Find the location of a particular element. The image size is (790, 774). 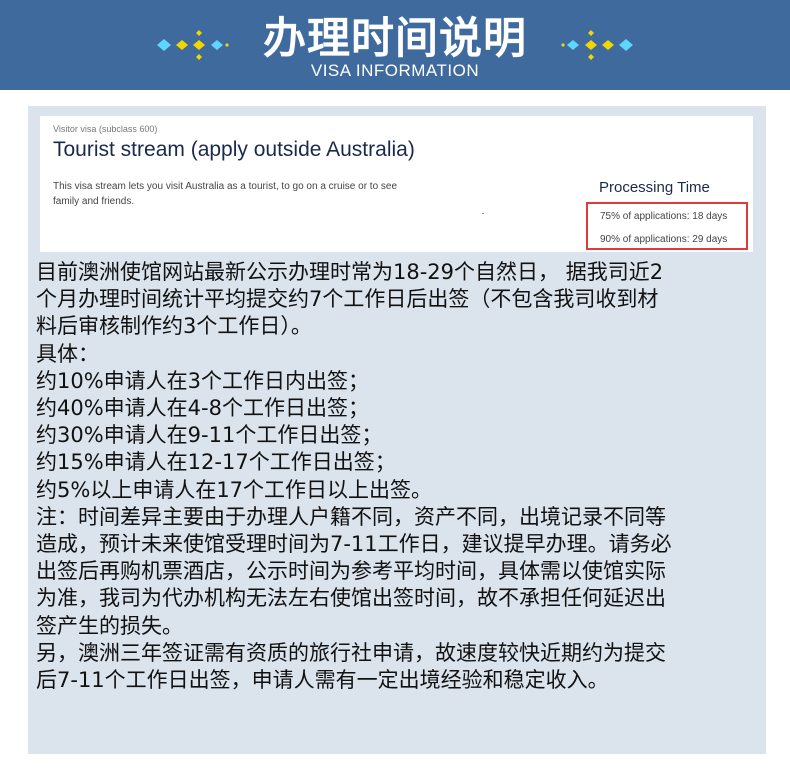

text-line: 出签后再购机票酒店，公示时间为参考平均时间，具体需以使馆实际 is located at coordinates (351, 571).